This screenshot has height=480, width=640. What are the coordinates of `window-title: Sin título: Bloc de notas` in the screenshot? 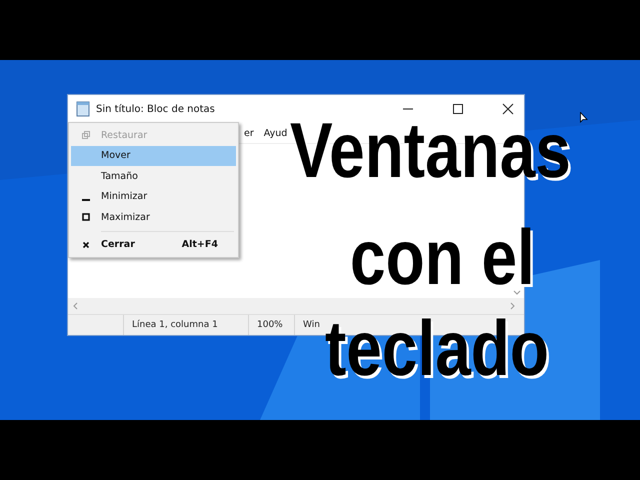 It's located at (155, 109).